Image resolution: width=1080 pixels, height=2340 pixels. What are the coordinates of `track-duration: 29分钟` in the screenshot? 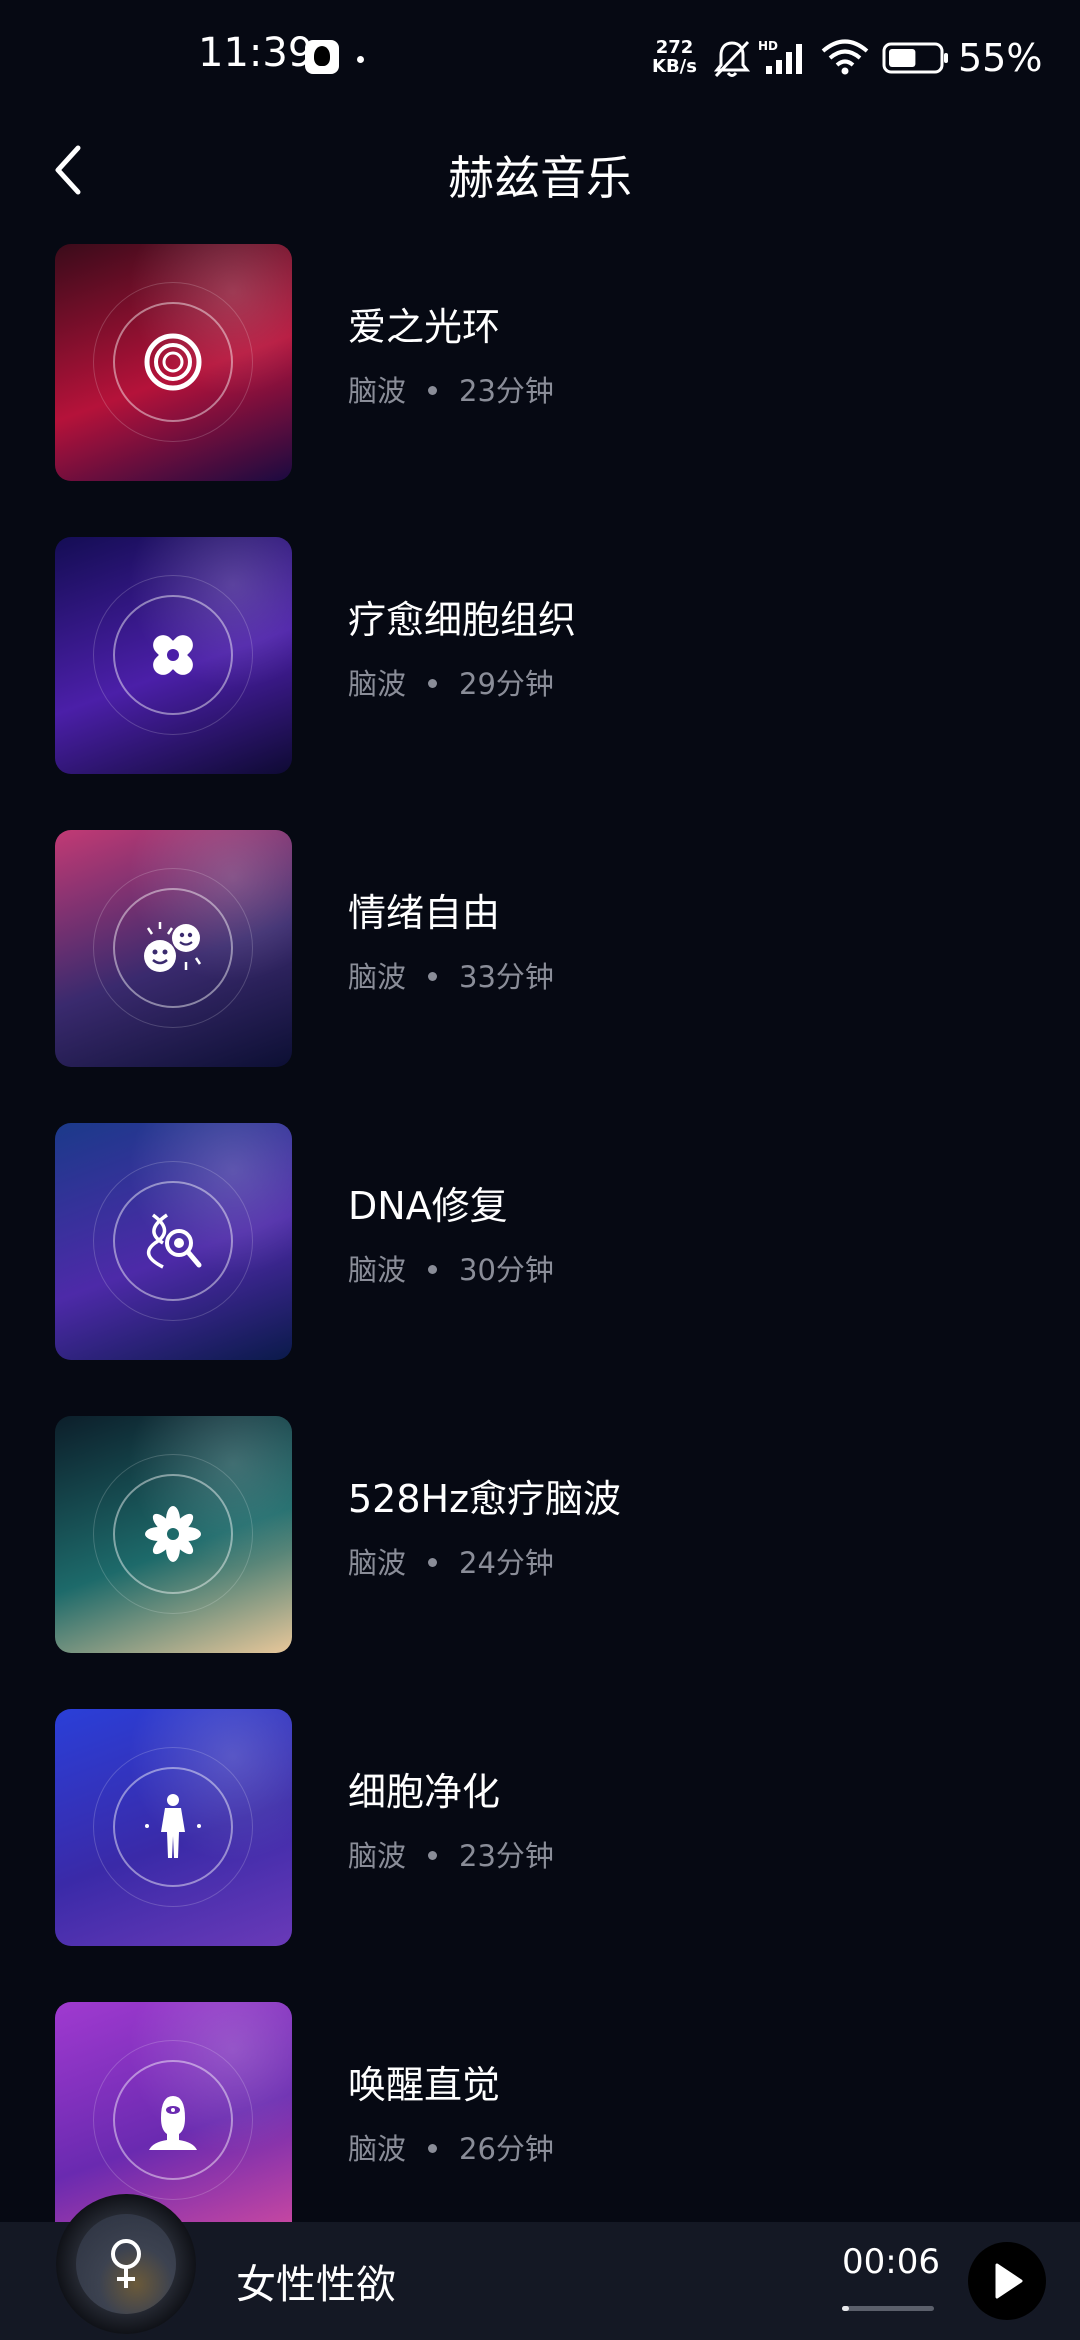 It's located at (506, 684).